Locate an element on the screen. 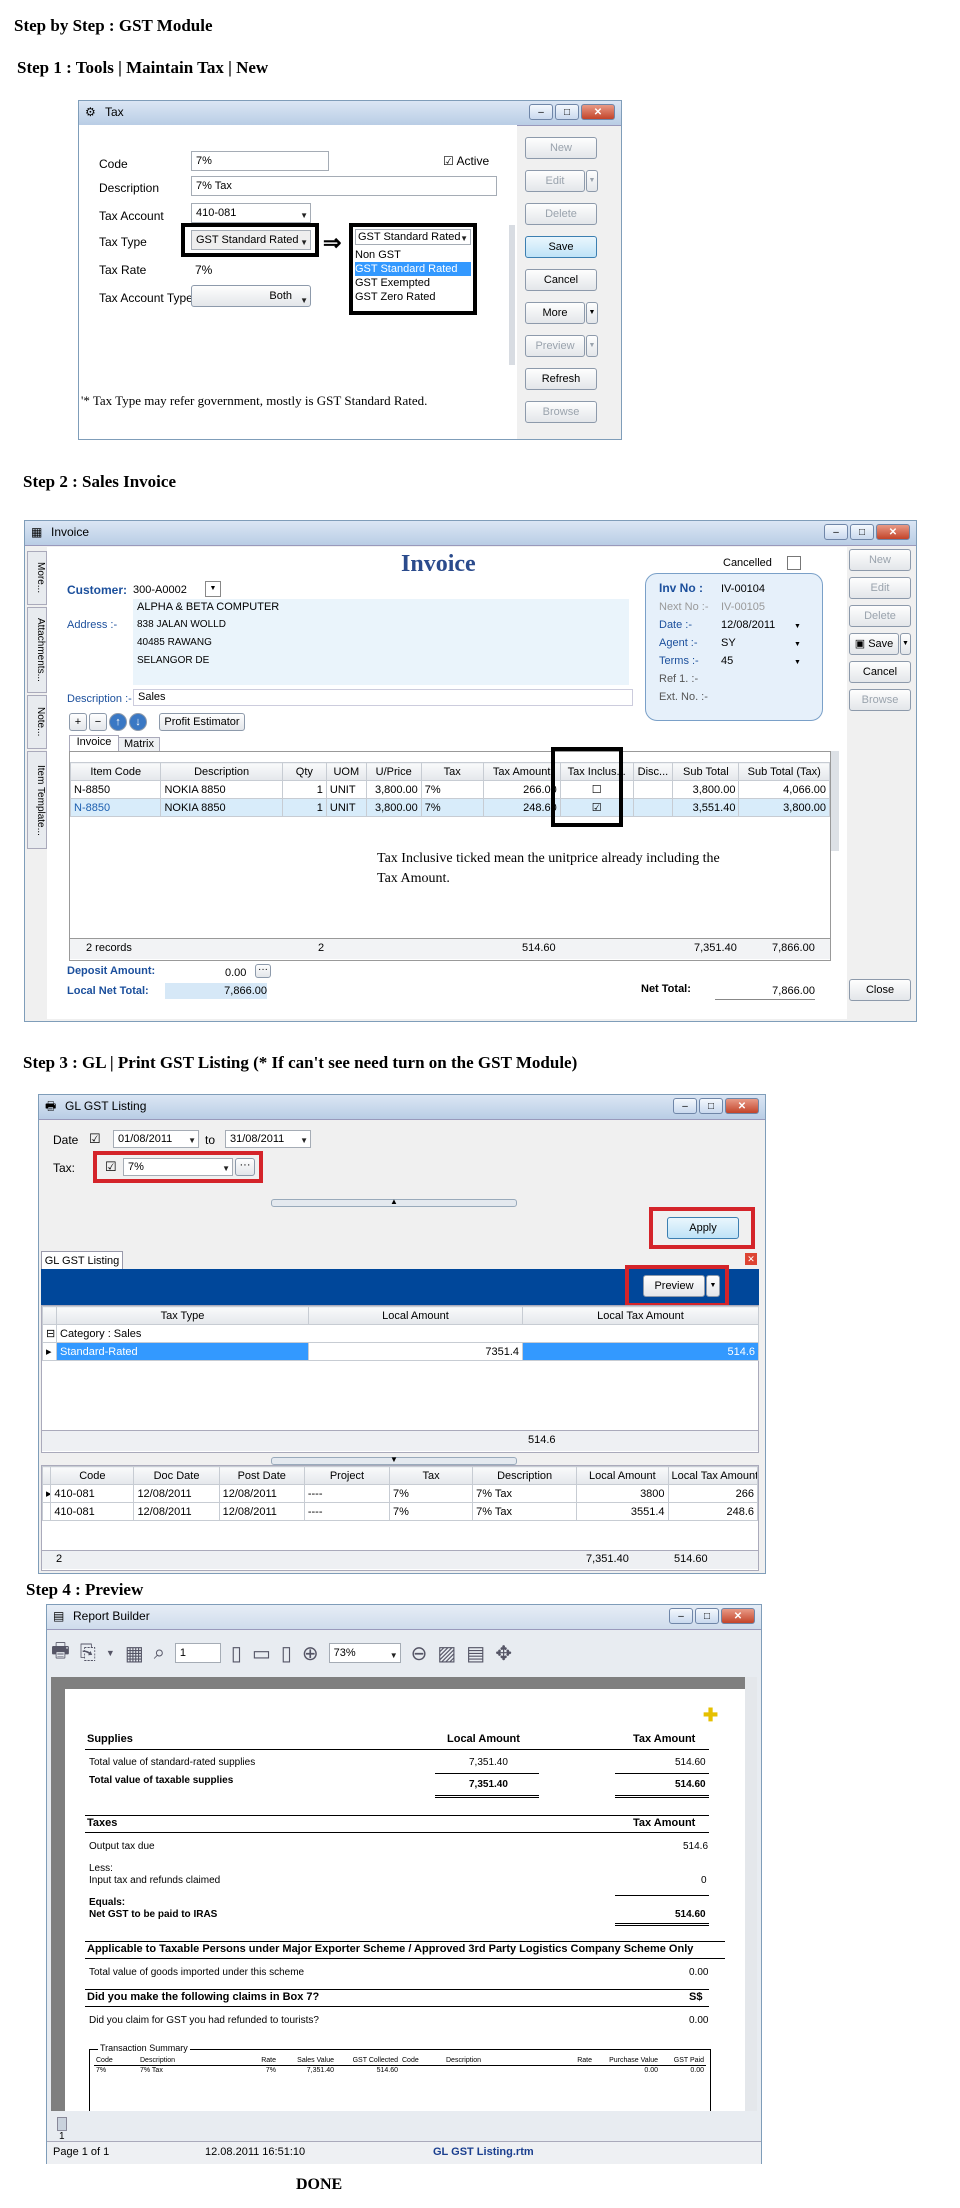  dropdown-option-selected: GST Standard Rated is located at coordinates (413, 269).